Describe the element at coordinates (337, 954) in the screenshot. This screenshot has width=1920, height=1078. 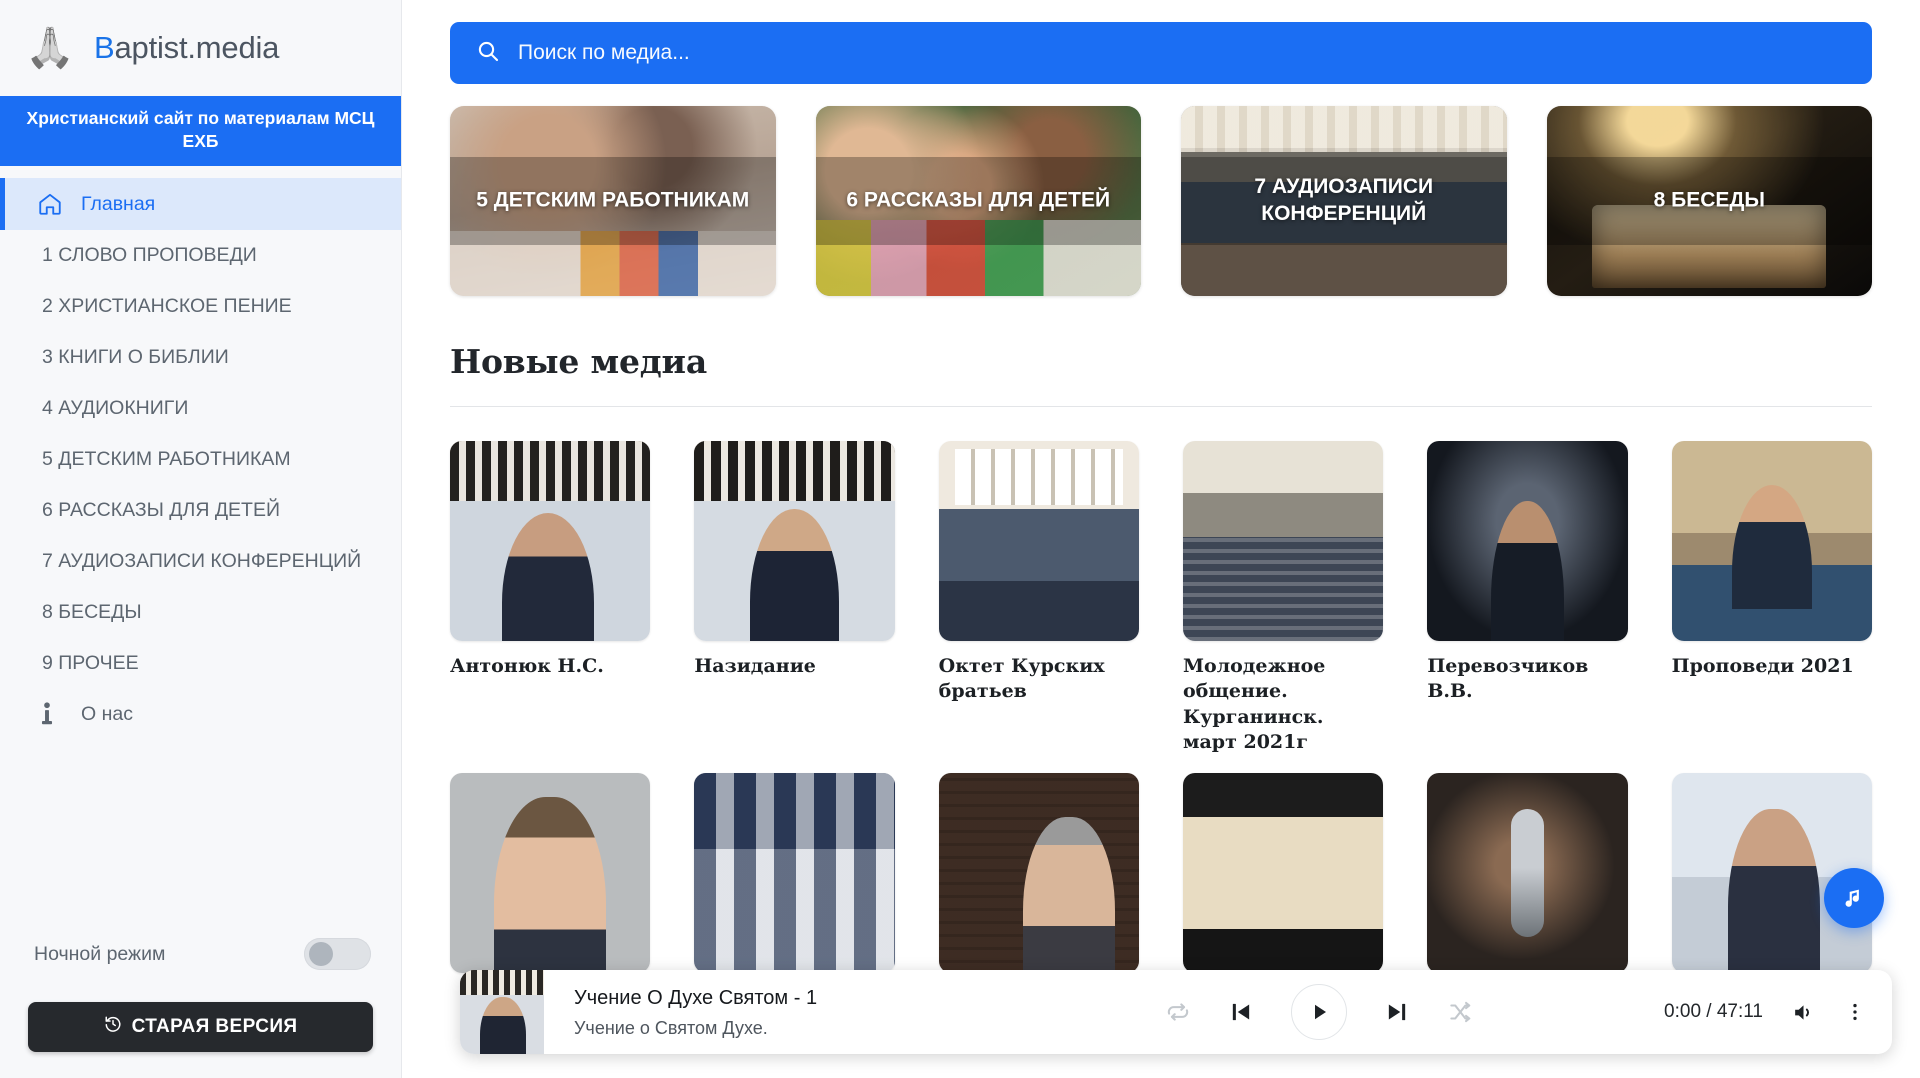
I see `night-mode-toggle` at that location.